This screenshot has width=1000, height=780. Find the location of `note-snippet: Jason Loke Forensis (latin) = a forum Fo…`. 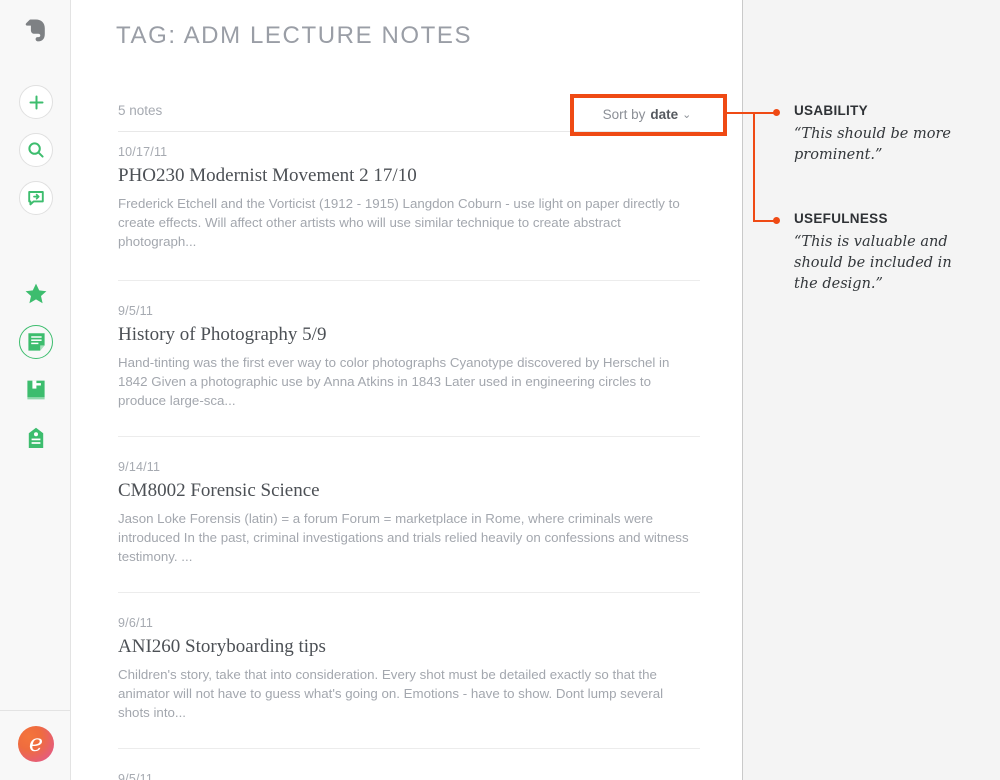

note-snippet: Jason Loke Forensis (latin) = a forum Fo… is located at coordinates (403, 537).